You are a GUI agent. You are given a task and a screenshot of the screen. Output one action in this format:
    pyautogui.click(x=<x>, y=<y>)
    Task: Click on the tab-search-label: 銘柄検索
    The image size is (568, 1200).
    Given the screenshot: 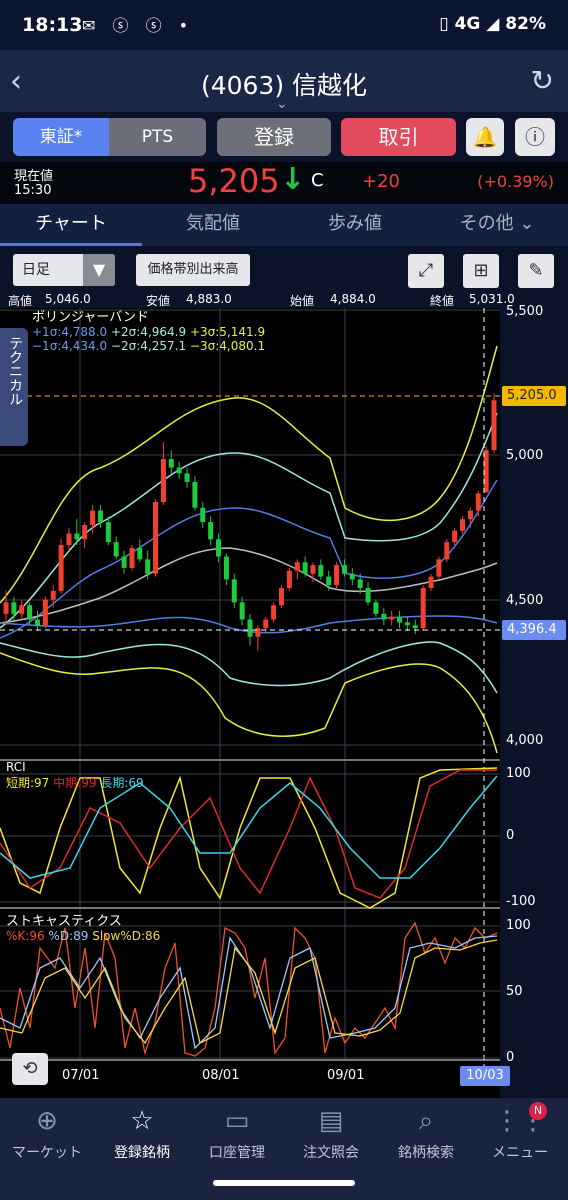 What is the action you would take?
    pyautogui.click(x=426, y=1153)
    